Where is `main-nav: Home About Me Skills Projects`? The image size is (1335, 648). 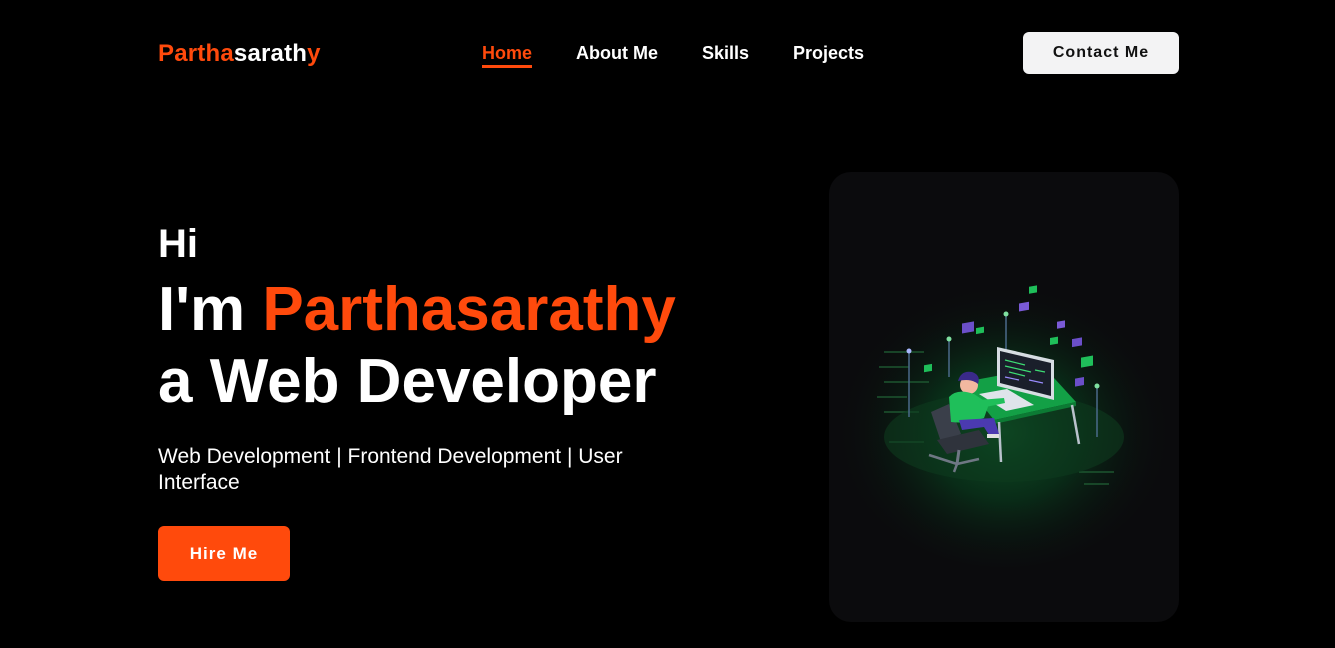
main-nav: Home About Me Skills Projects is located at coordinates (695, 55).